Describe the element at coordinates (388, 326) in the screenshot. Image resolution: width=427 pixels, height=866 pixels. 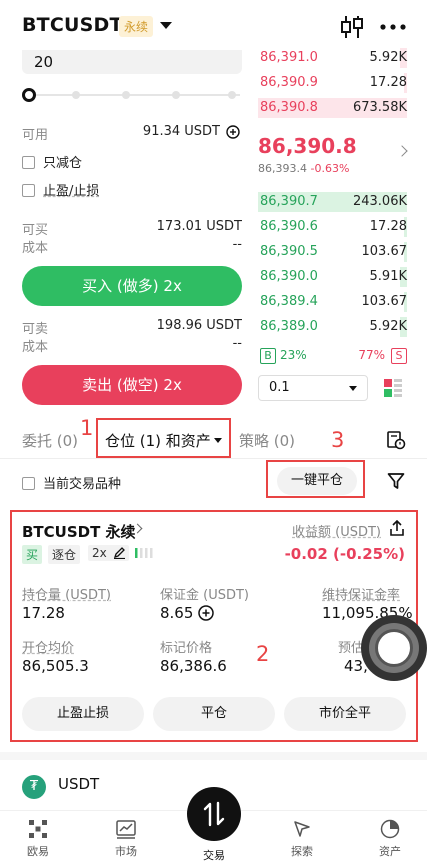
I see `quantity: 5.92K` at that location.